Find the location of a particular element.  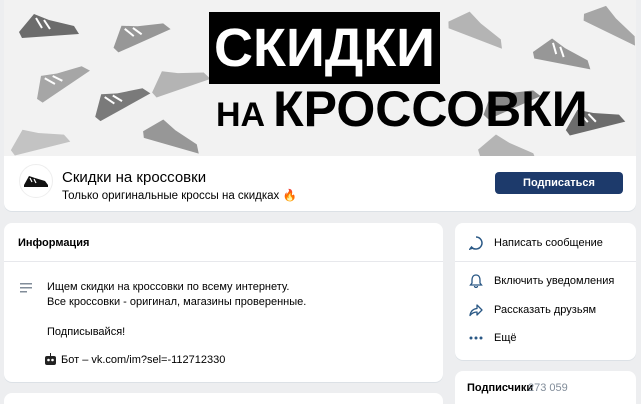

cover-title-line2: НА КРОССОВКИ is located at coordinates (402, 109).